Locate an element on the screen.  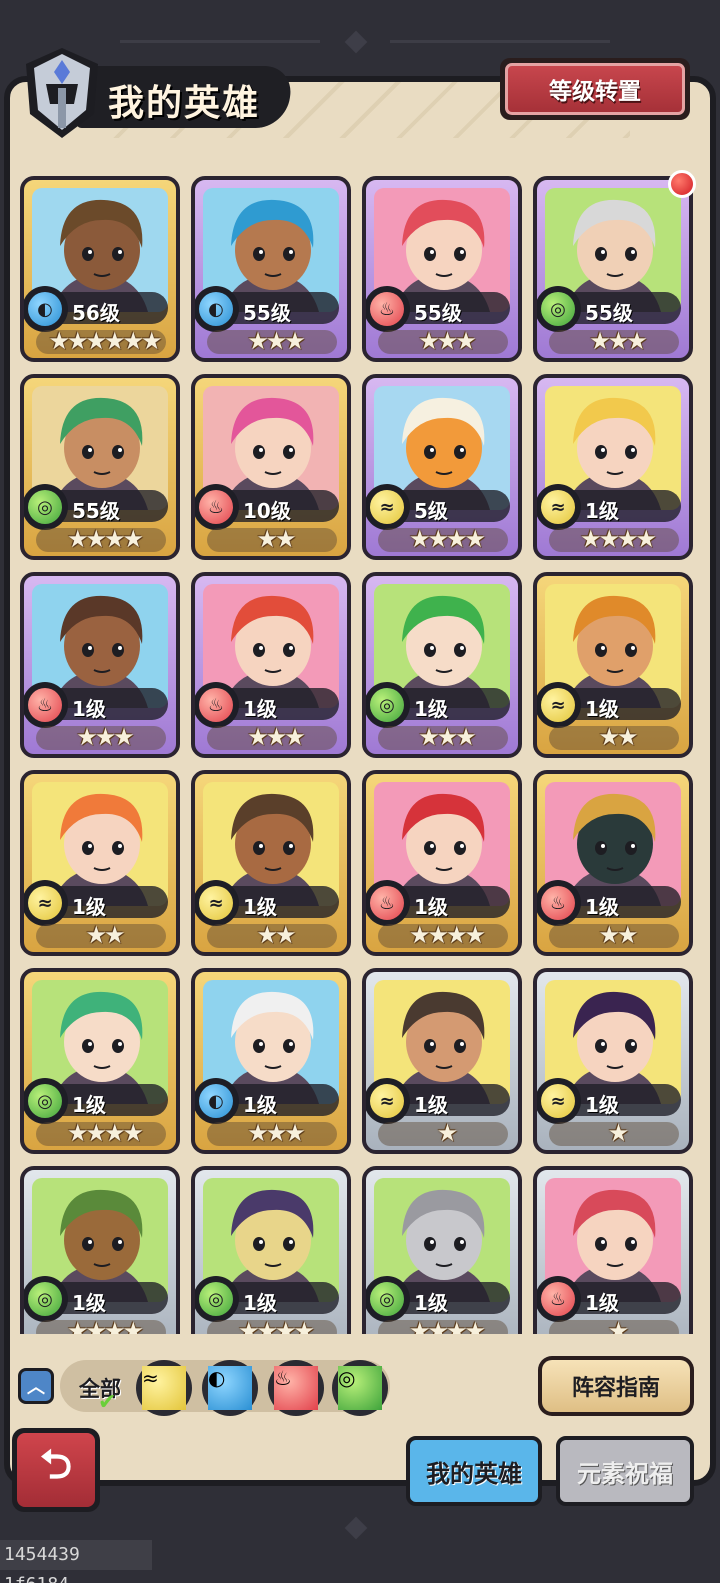
tab-my-heroes: 我的英雄 is located at coordinates (474, 1471).